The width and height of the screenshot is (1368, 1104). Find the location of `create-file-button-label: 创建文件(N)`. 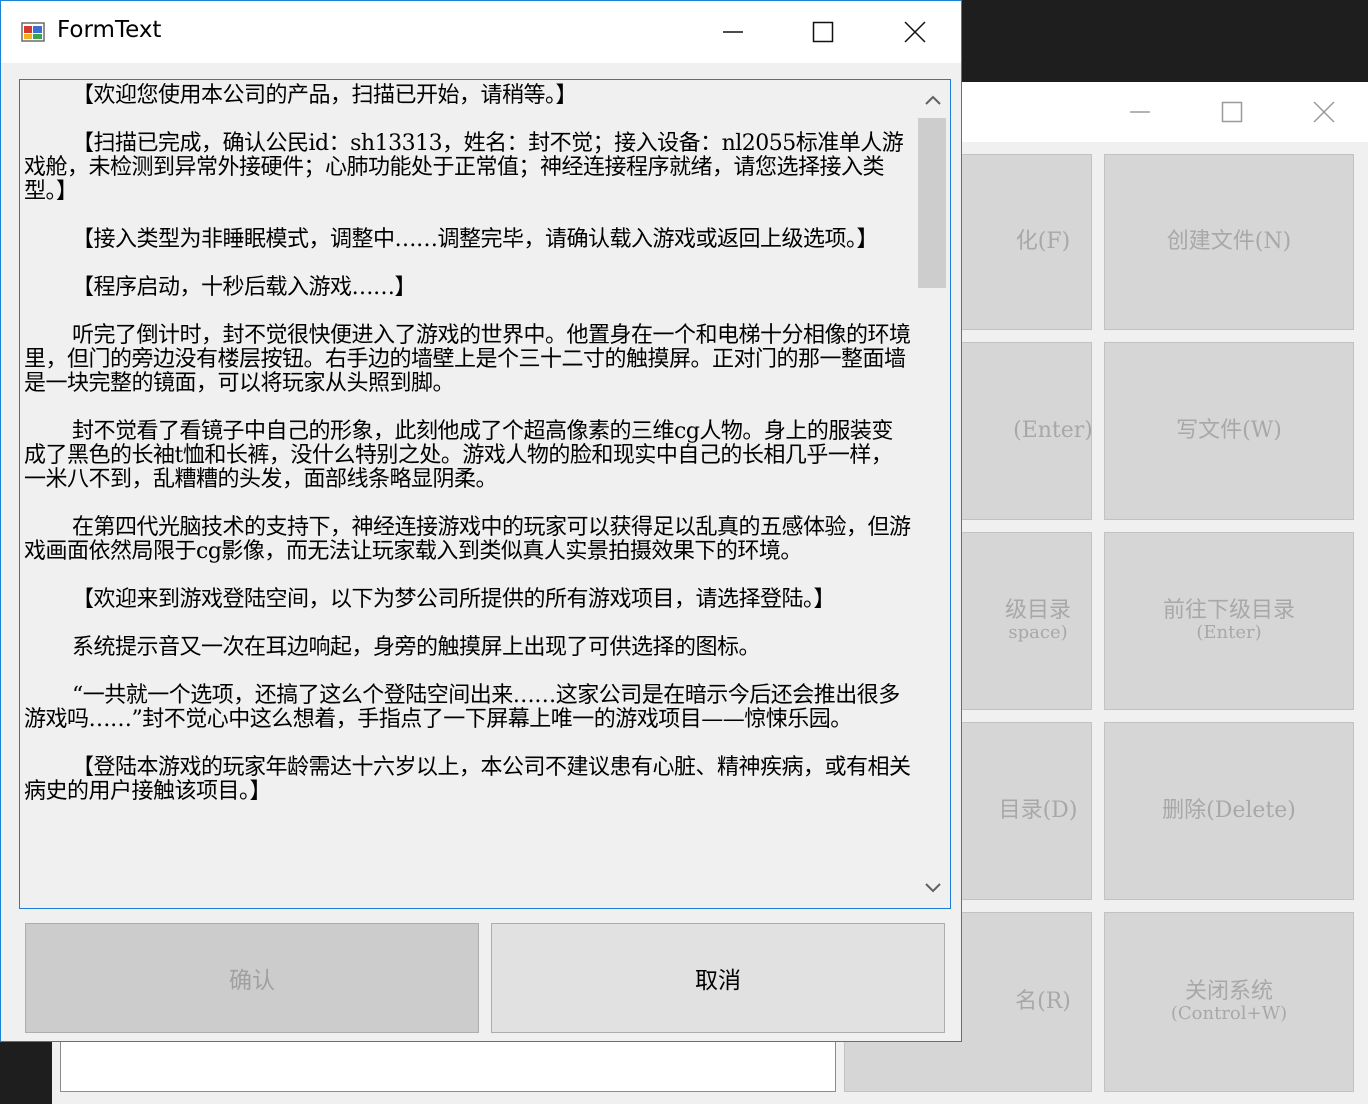

create-file-button-label: 创建文件(N) is located at coordinates (1229, 241).